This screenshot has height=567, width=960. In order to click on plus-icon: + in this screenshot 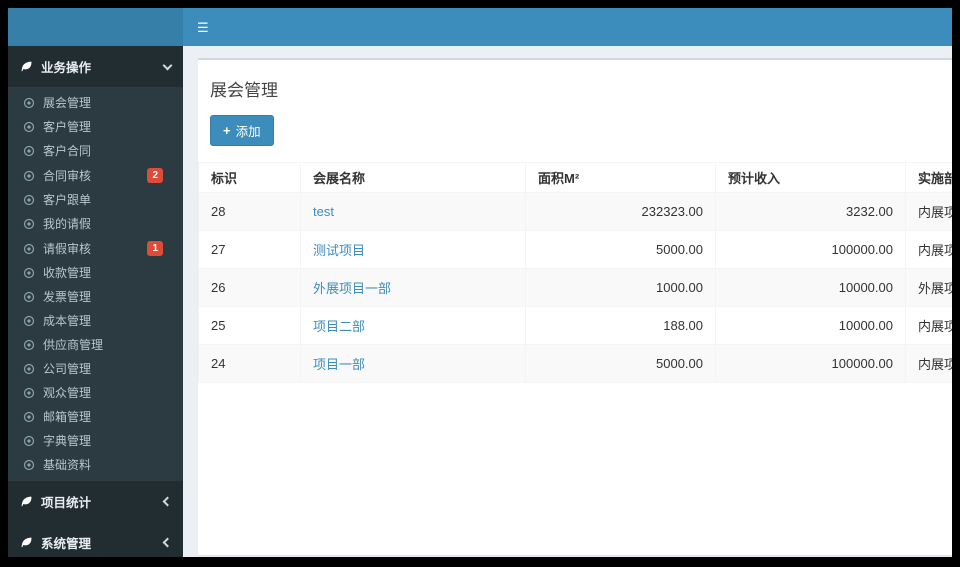, I will do `click(227, 130)`.